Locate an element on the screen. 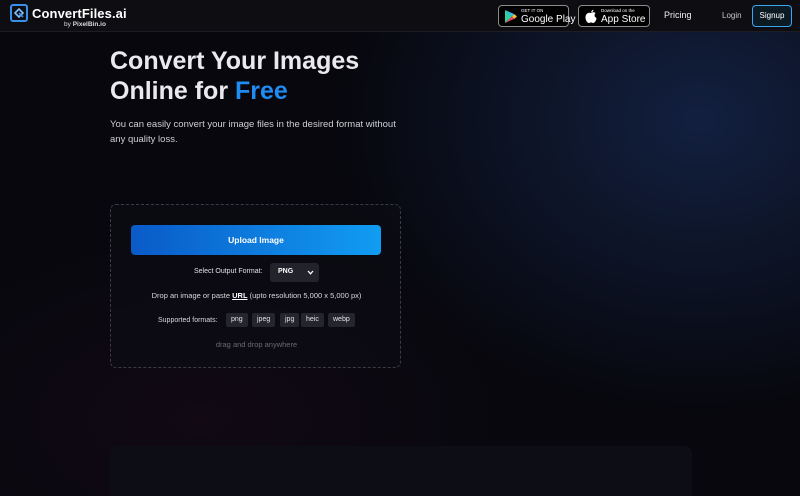 The width and height of the screenshot is (800, 496). chevron-down-icon is located at coordinates (310, 272).